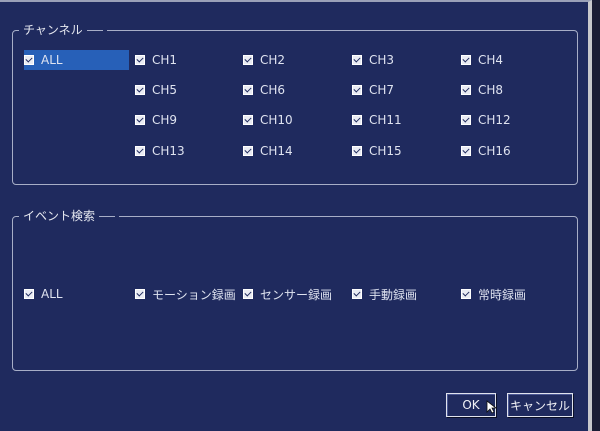 The height and width of the screenshot is (431, 600). Describe the element at coordinates (165, 90) in the screenshot. I see `channel-label: CH5` at that location.